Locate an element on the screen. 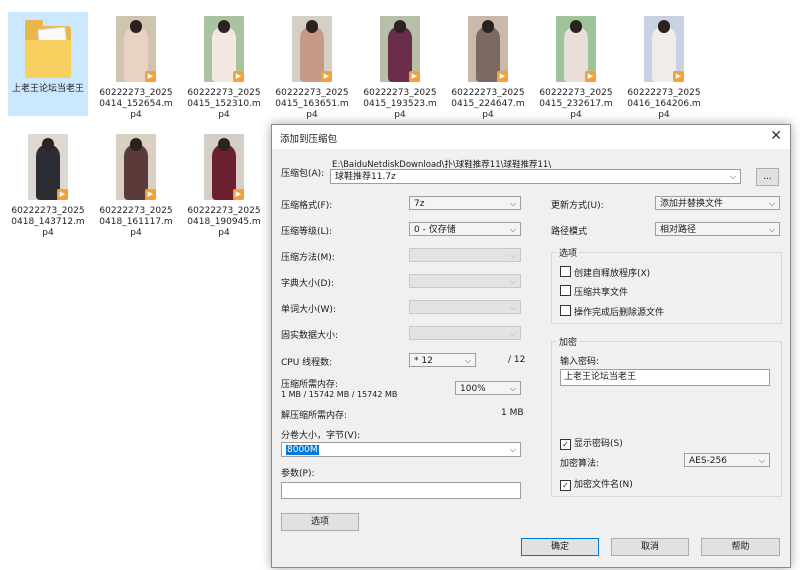  split-label: 分卷大小，字节(V): is located at coordinates (321, 436).